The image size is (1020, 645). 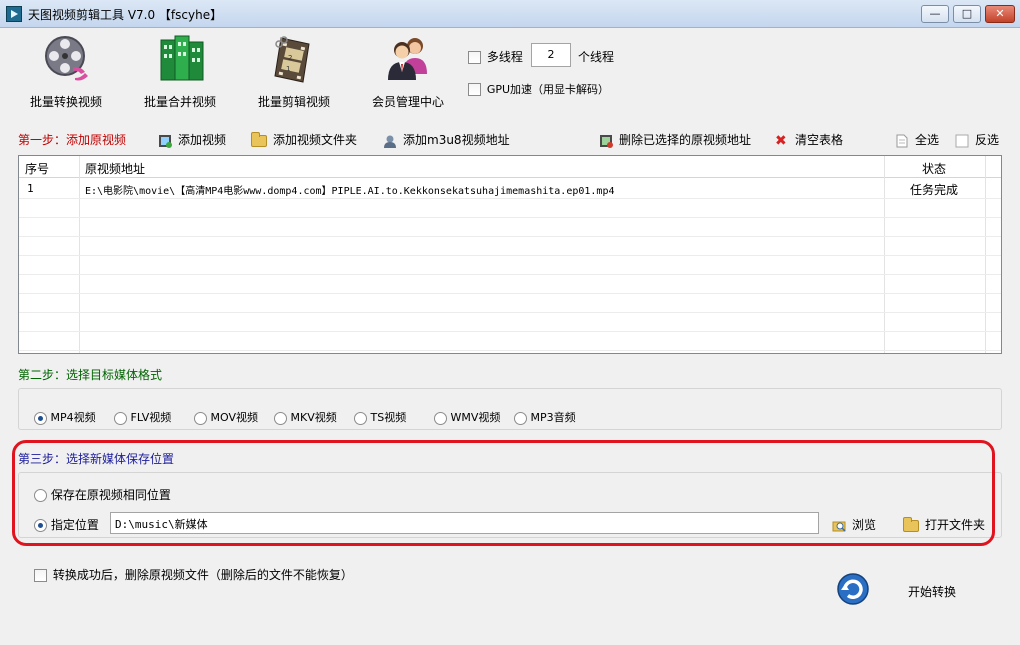 I want to click on format-label: MKV视频, so click(x=313, y=417).